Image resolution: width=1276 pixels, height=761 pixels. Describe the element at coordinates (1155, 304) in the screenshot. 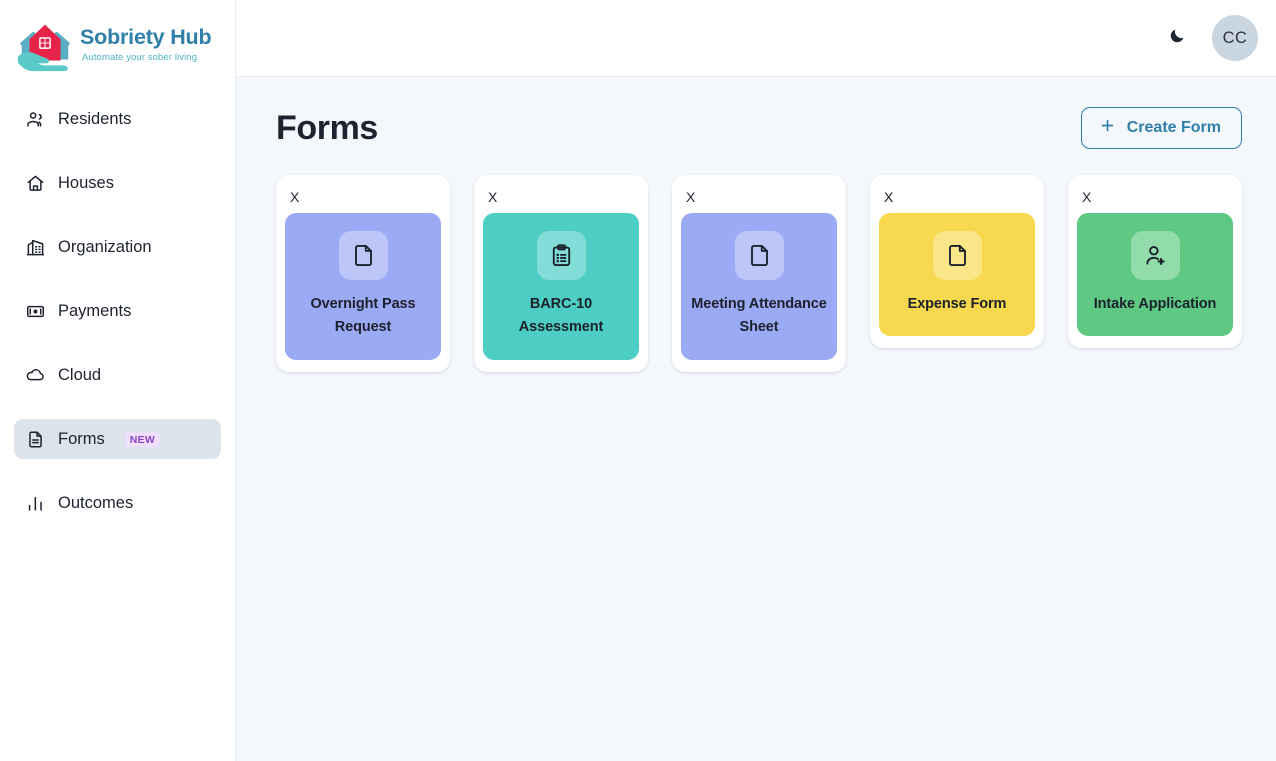

I see `form-name: Intake Application` at that location.